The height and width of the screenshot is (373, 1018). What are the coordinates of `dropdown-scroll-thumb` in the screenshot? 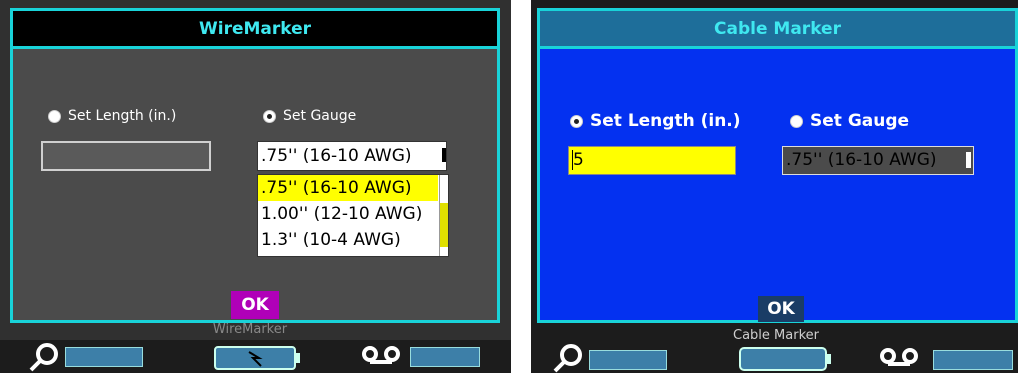 It's located at (444, 225).